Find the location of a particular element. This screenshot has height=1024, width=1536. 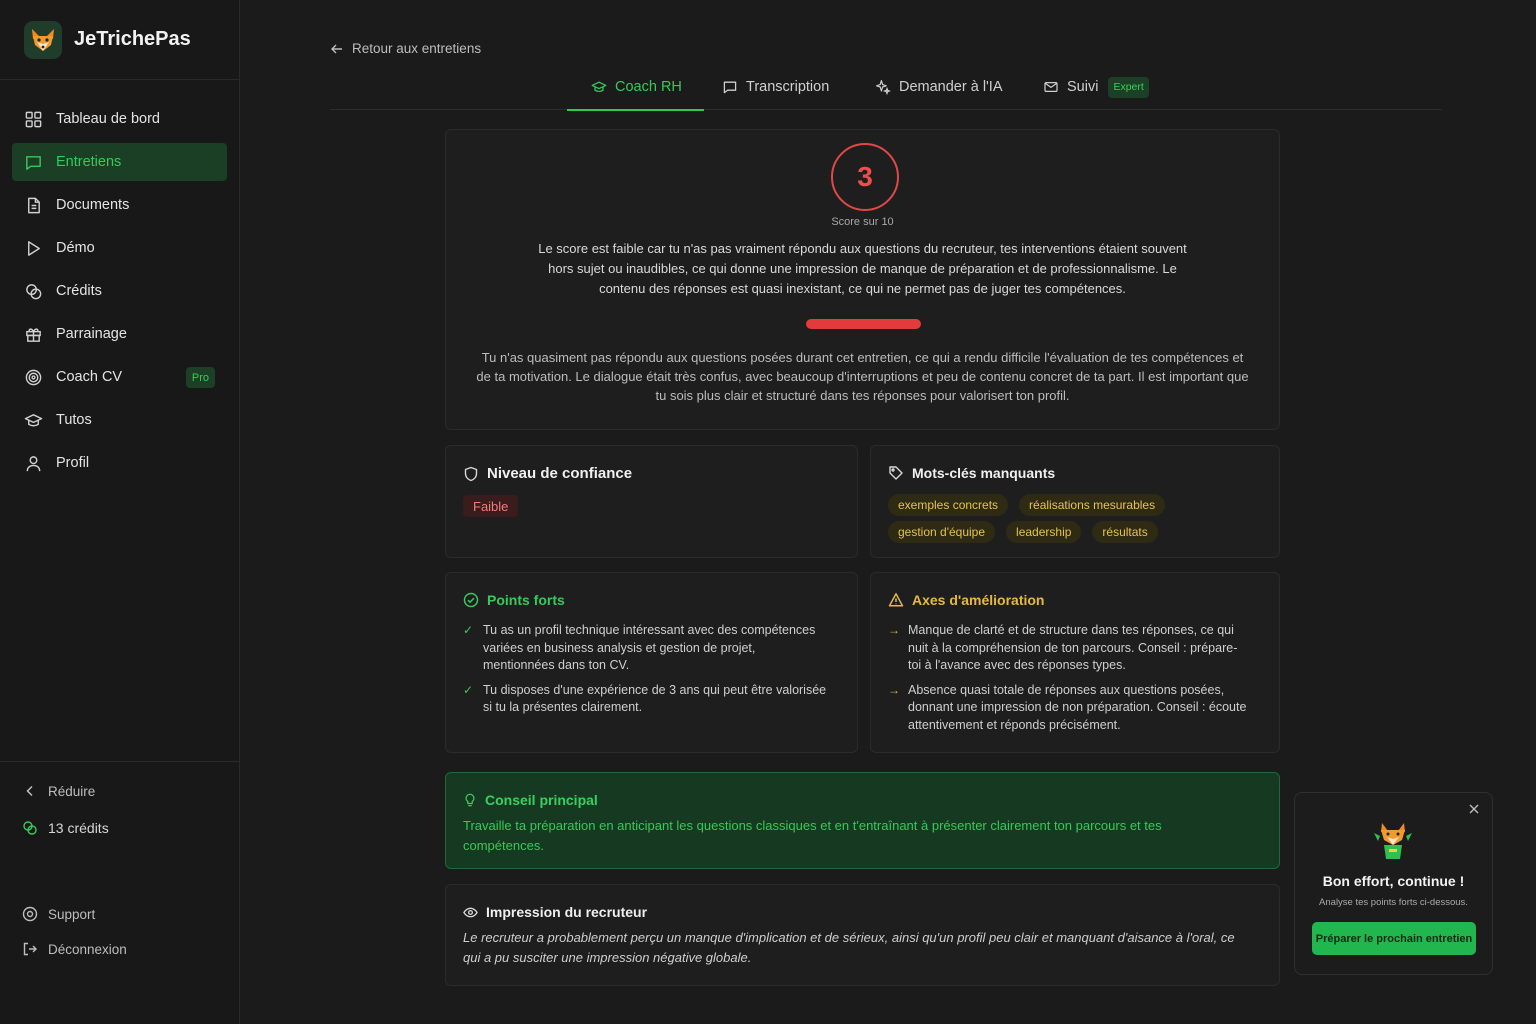

toast-title: Bon effort, continue ! is located at coordinates (1393, 881).